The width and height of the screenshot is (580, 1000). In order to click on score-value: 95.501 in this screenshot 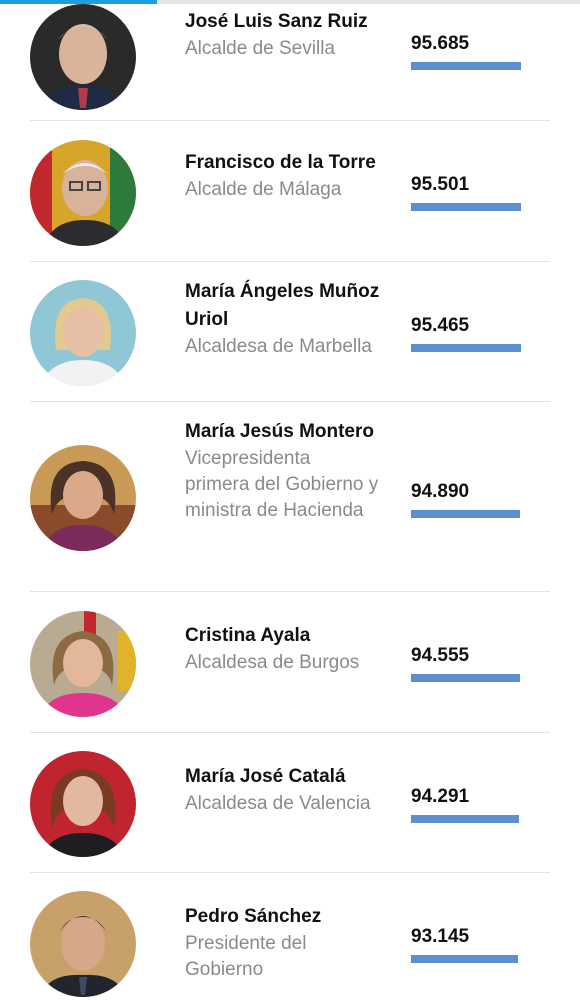, I will do `click(440, 184)`.